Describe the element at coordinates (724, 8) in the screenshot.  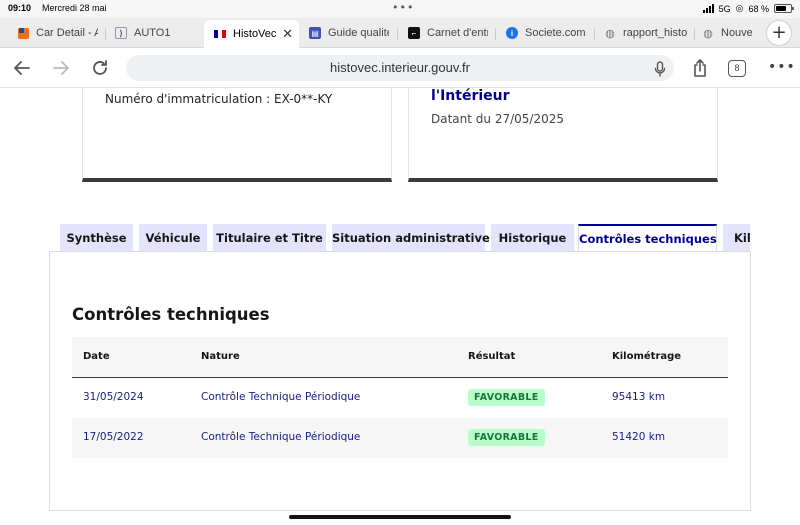
I see `network-type: 5G` at that location.